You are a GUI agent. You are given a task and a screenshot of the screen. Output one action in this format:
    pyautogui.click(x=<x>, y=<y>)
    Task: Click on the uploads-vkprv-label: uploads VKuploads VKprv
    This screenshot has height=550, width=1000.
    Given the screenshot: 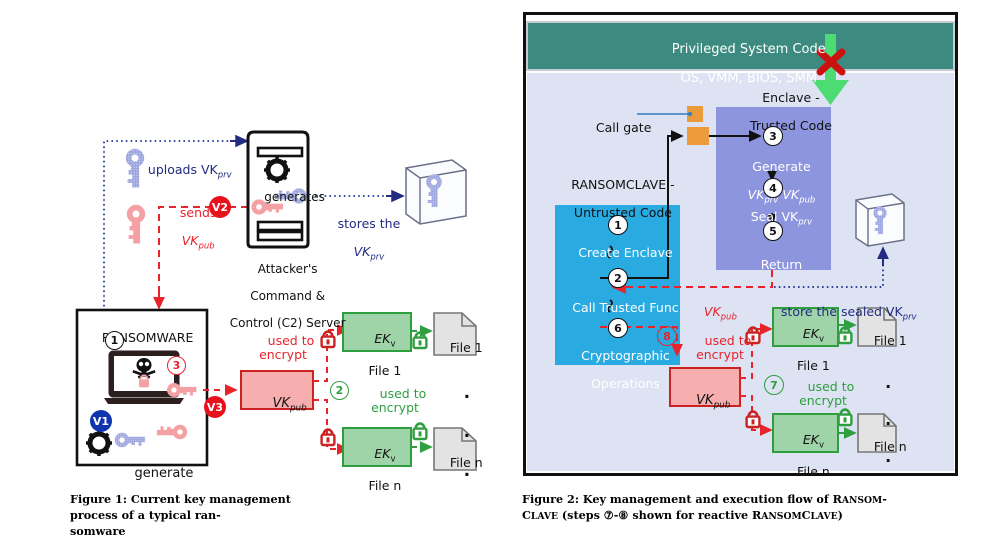 What is the action you would take?
    pyautogui.click(x=189, y=171)
    